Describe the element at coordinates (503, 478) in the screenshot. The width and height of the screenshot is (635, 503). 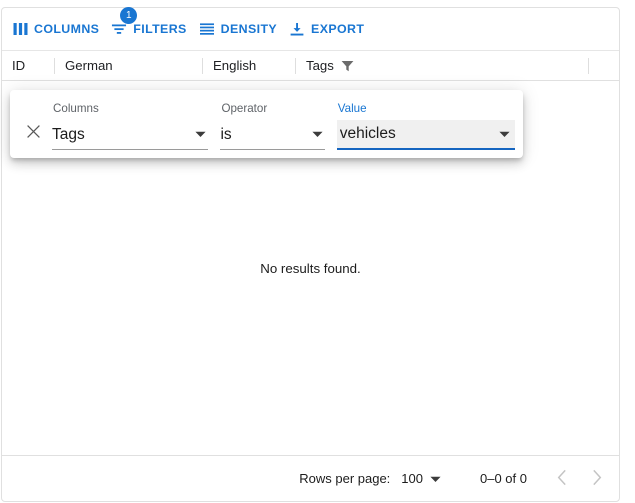
I see `pagination-range: 0–0 of 0` at that location.